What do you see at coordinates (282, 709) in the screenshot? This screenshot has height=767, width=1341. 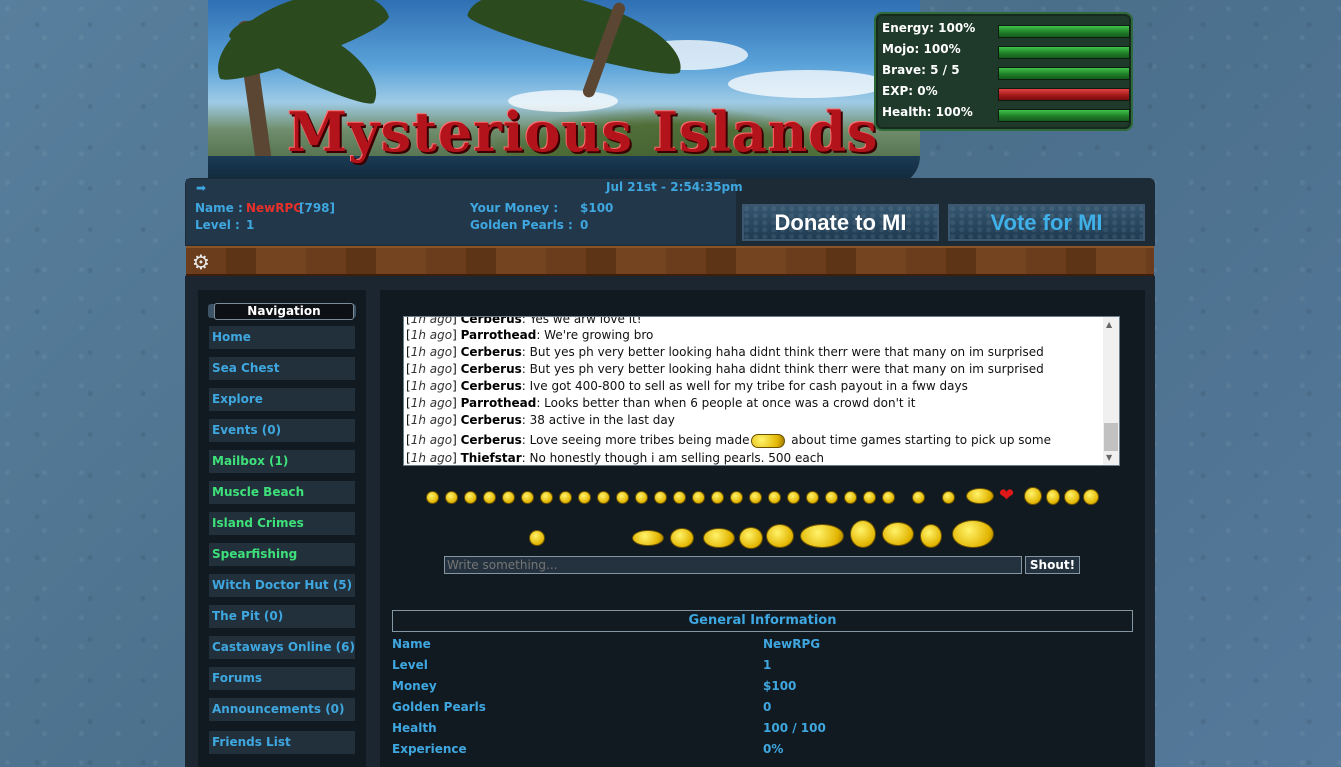 I see `nav-item-announcements-0: Announcements (0)` at bounding box center [282, 709].